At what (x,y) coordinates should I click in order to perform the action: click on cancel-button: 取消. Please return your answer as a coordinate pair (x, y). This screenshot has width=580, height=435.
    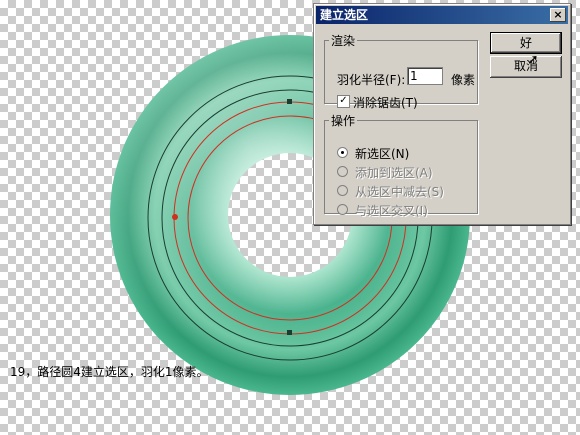
    Looking at the image, I should click on (526, 67).